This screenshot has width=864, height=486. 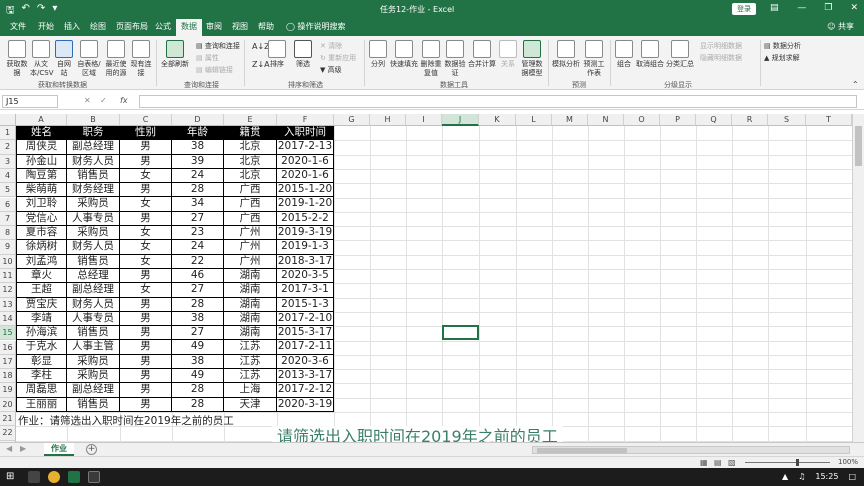 What do you see at coordinates (826, 476) in the screenshot?
I see `clock: 15:25` at bounding box center [826, 476].